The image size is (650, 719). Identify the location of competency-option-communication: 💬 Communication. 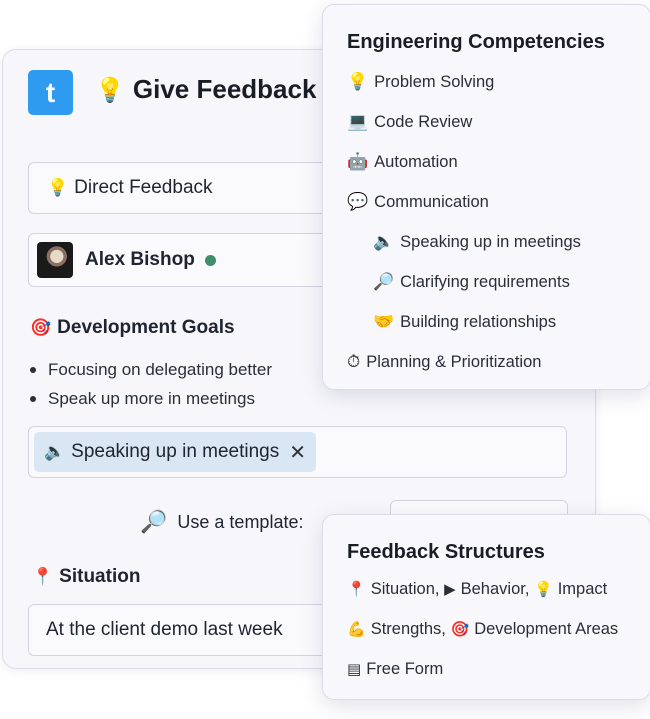
(464, 202).